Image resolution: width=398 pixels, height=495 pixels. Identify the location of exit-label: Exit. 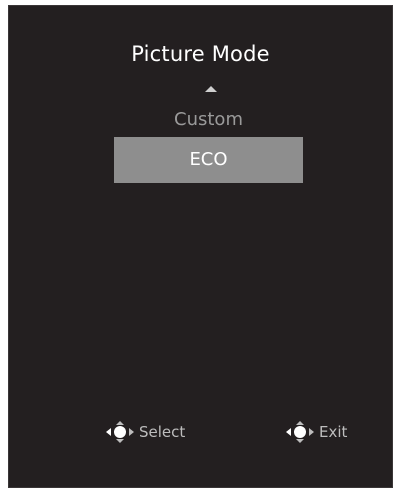
(333, 432).